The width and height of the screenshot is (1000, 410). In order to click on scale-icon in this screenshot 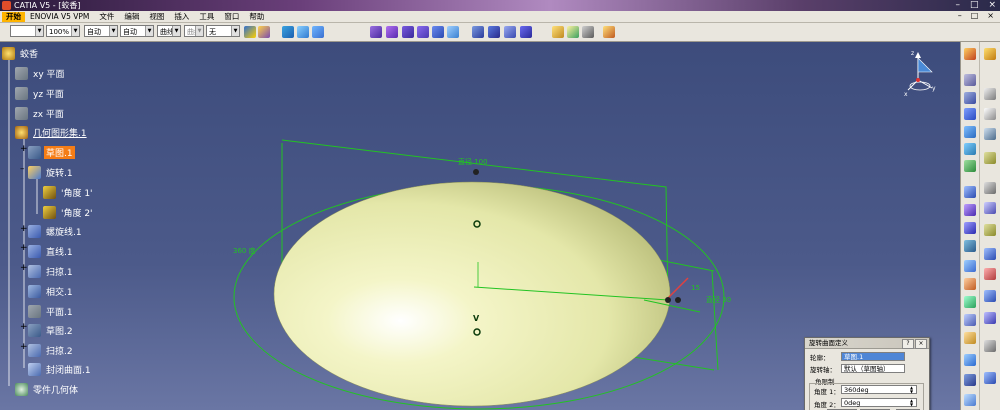, I will do `click(970, 400)`.